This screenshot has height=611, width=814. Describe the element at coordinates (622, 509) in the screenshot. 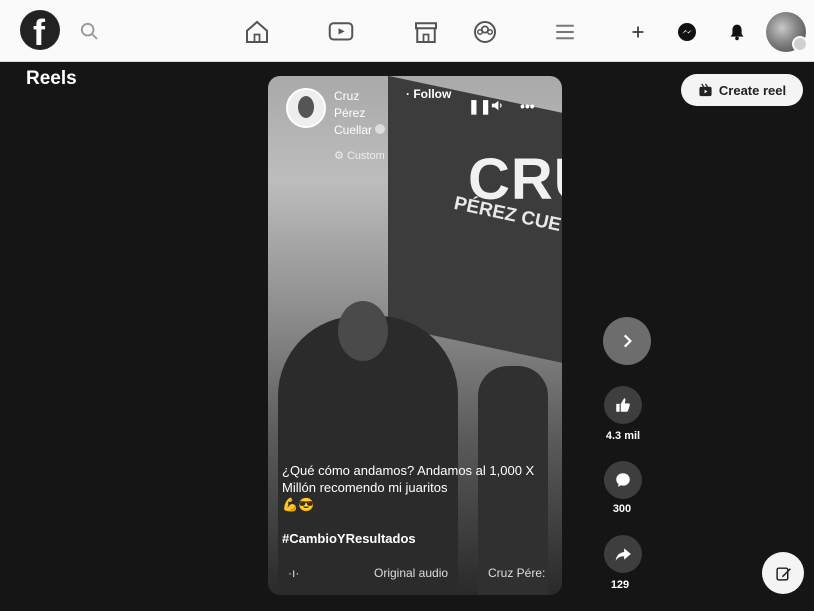

I see `comment-count: 300` at that location.